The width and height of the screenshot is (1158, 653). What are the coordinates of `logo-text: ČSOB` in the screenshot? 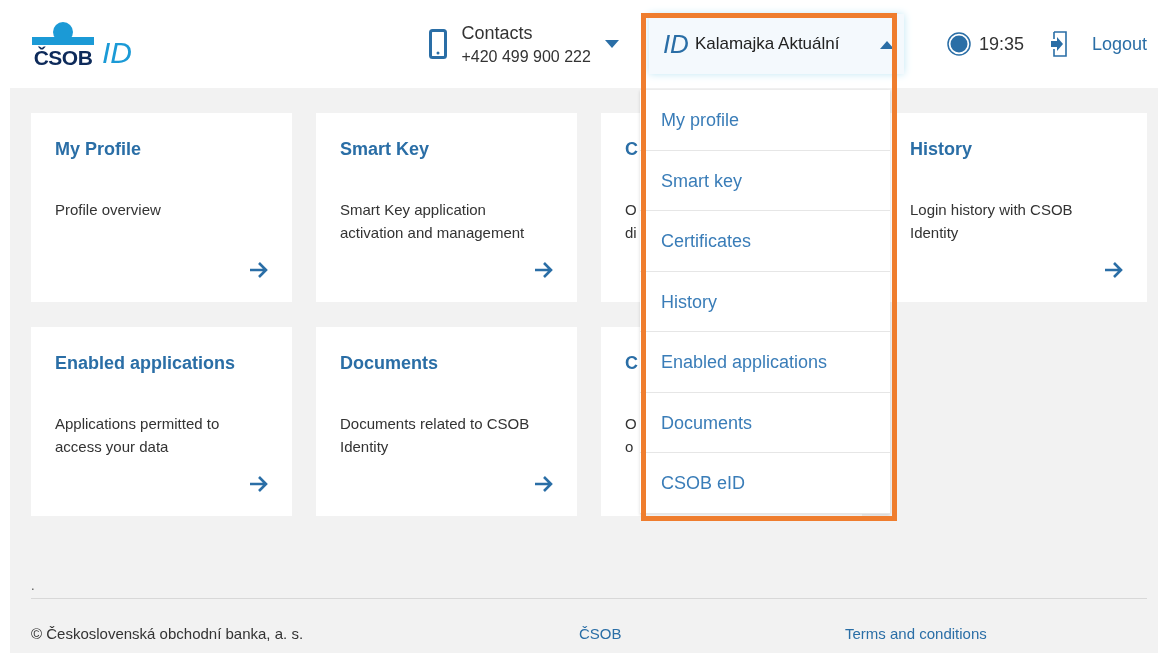 It's located at (63, 57).